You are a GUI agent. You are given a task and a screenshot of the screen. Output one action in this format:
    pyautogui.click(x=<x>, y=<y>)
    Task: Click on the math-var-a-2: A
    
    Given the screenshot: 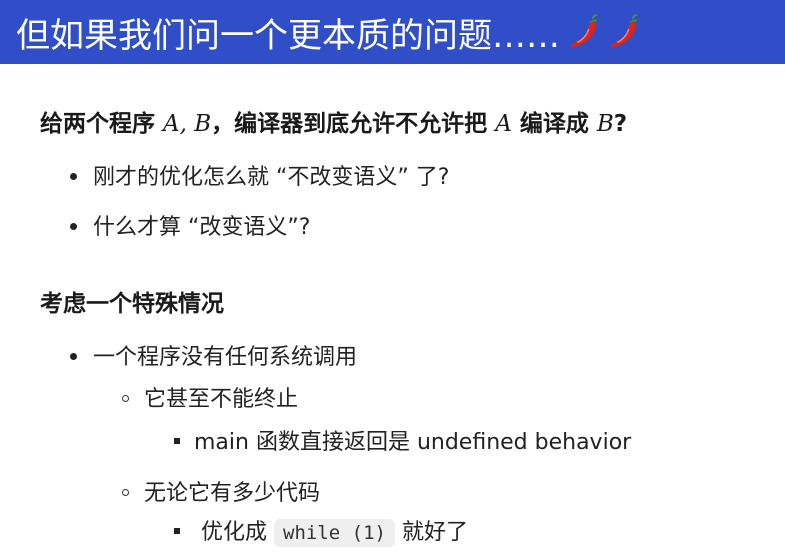 What is the action you would take?
    pyautogui.click(x=503, y=124)
    